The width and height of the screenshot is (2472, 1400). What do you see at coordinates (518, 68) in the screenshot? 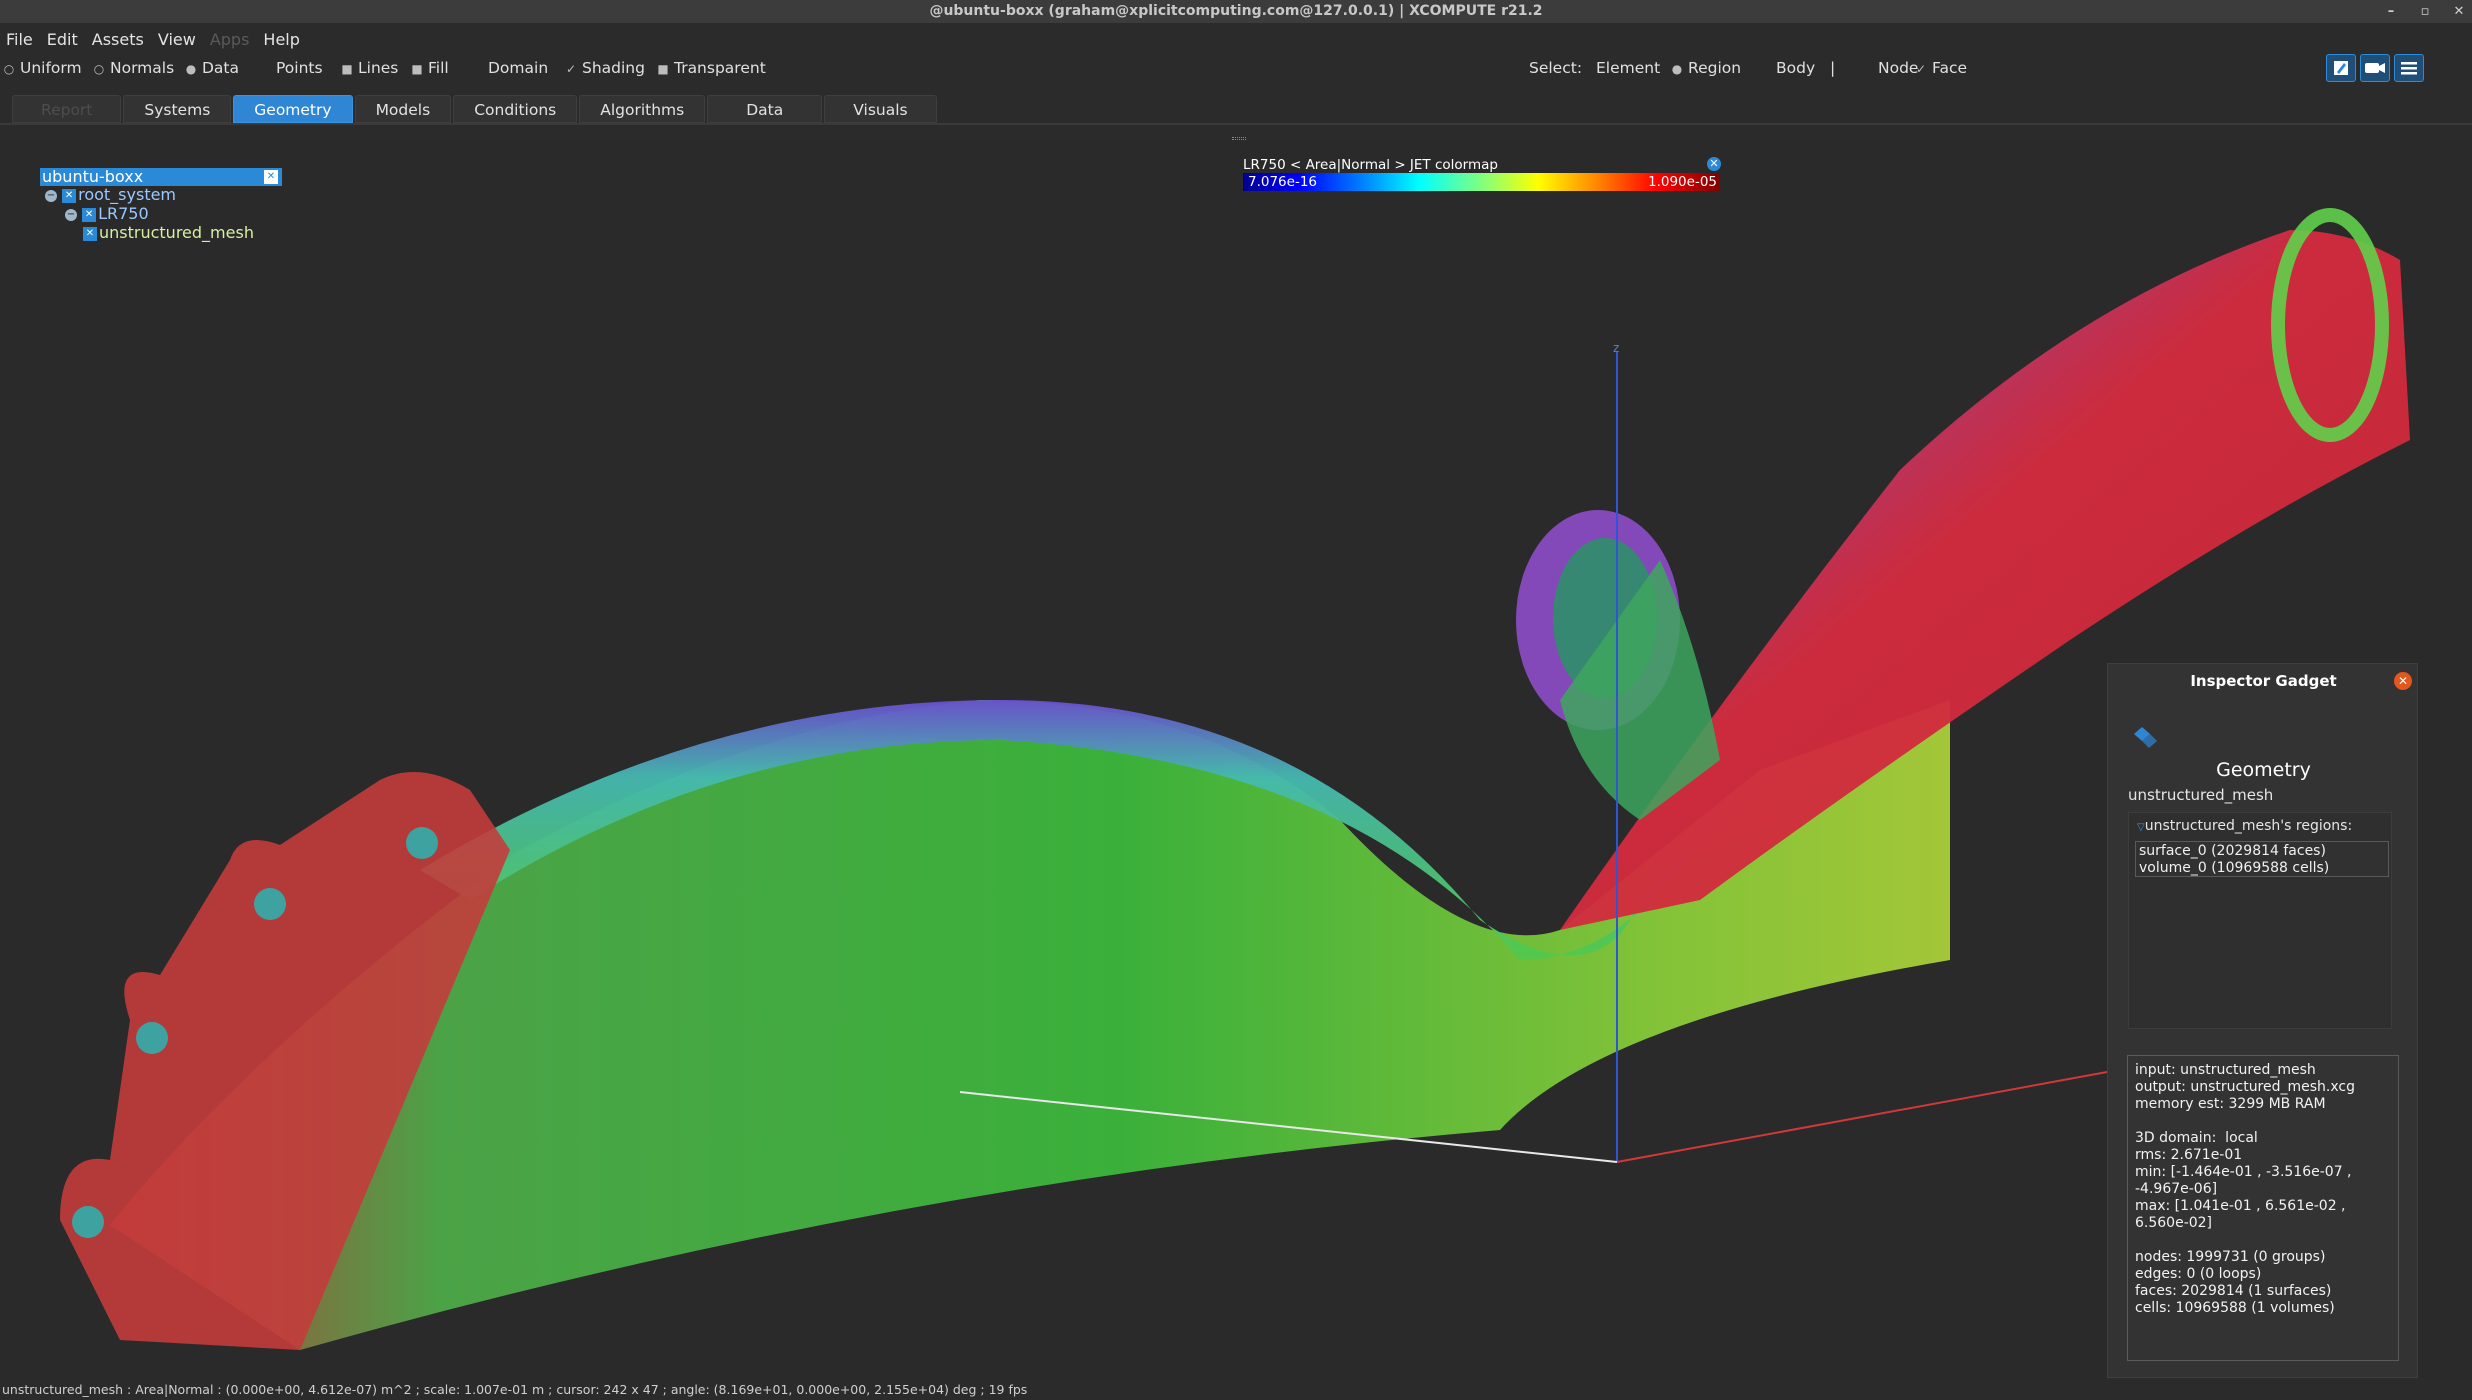
I see `domain-label: Domain` at bounding box center [518, 68].